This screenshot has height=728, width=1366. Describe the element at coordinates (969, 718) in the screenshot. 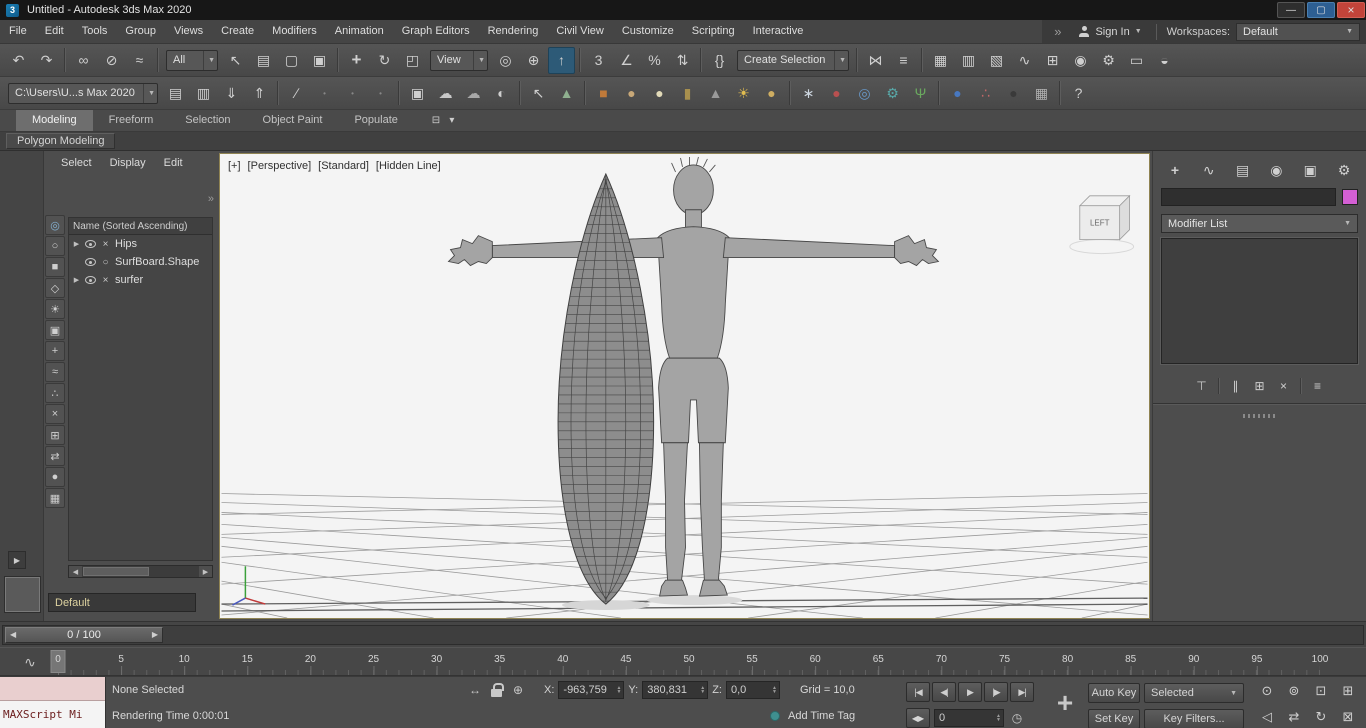

I see `current-frame-field: 0 ▲ ▼` at that location.